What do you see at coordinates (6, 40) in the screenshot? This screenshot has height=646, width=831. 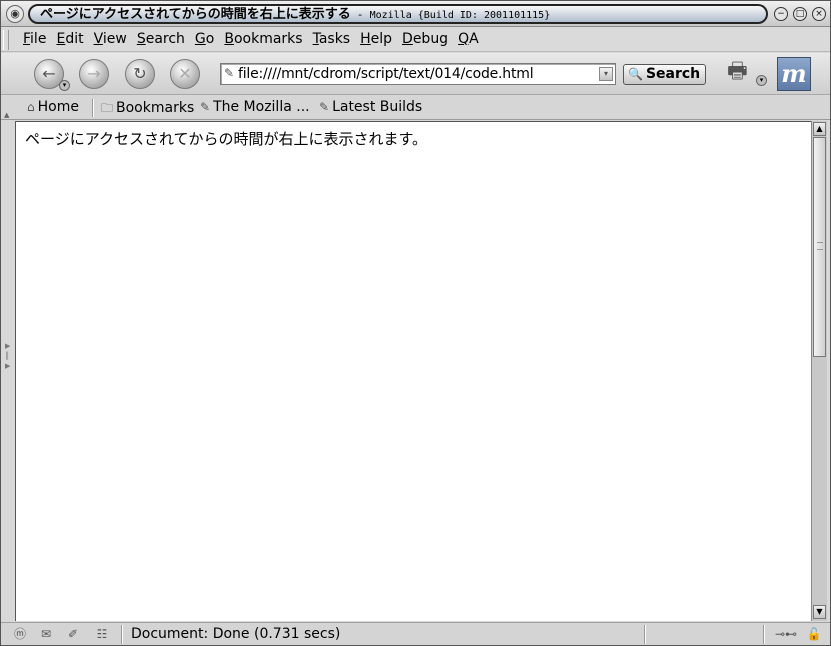 I see `menubar-grip` at bounding box center [6, 40].